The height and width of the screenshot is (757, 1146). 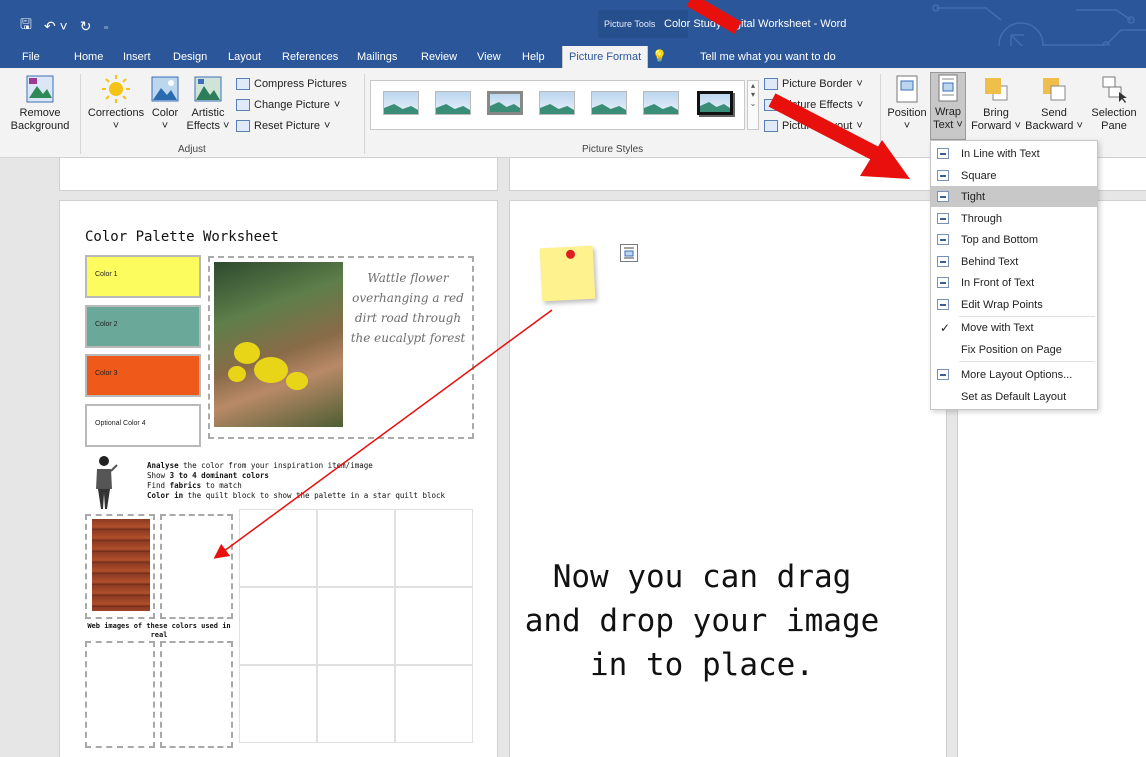 I want to click on color-swatch-4: Optional Color 4, so click(x=143, y=425).